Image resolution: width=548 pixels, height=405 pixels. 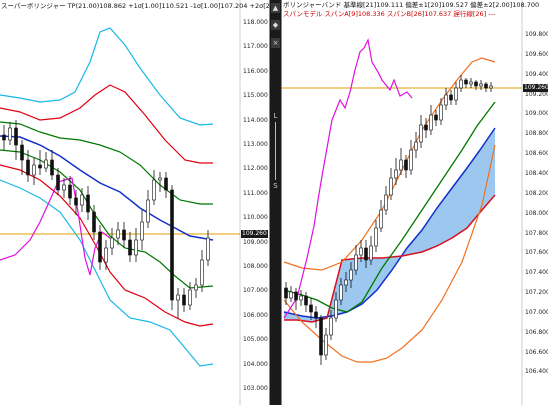 I want to click on price-tick-label: 116.000, so click(x=255, y=71).